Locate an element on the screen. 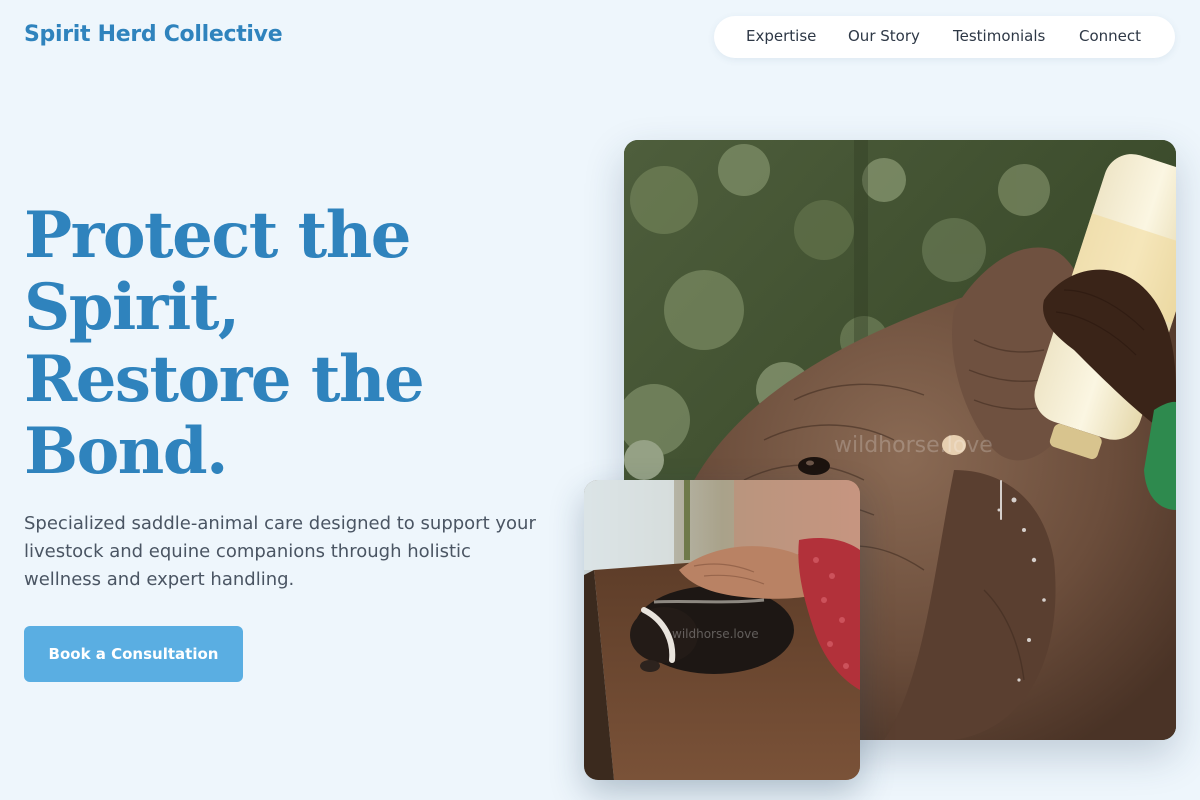  small-photo-watermark: wildhorse.love is located at coordinates (715, 634).